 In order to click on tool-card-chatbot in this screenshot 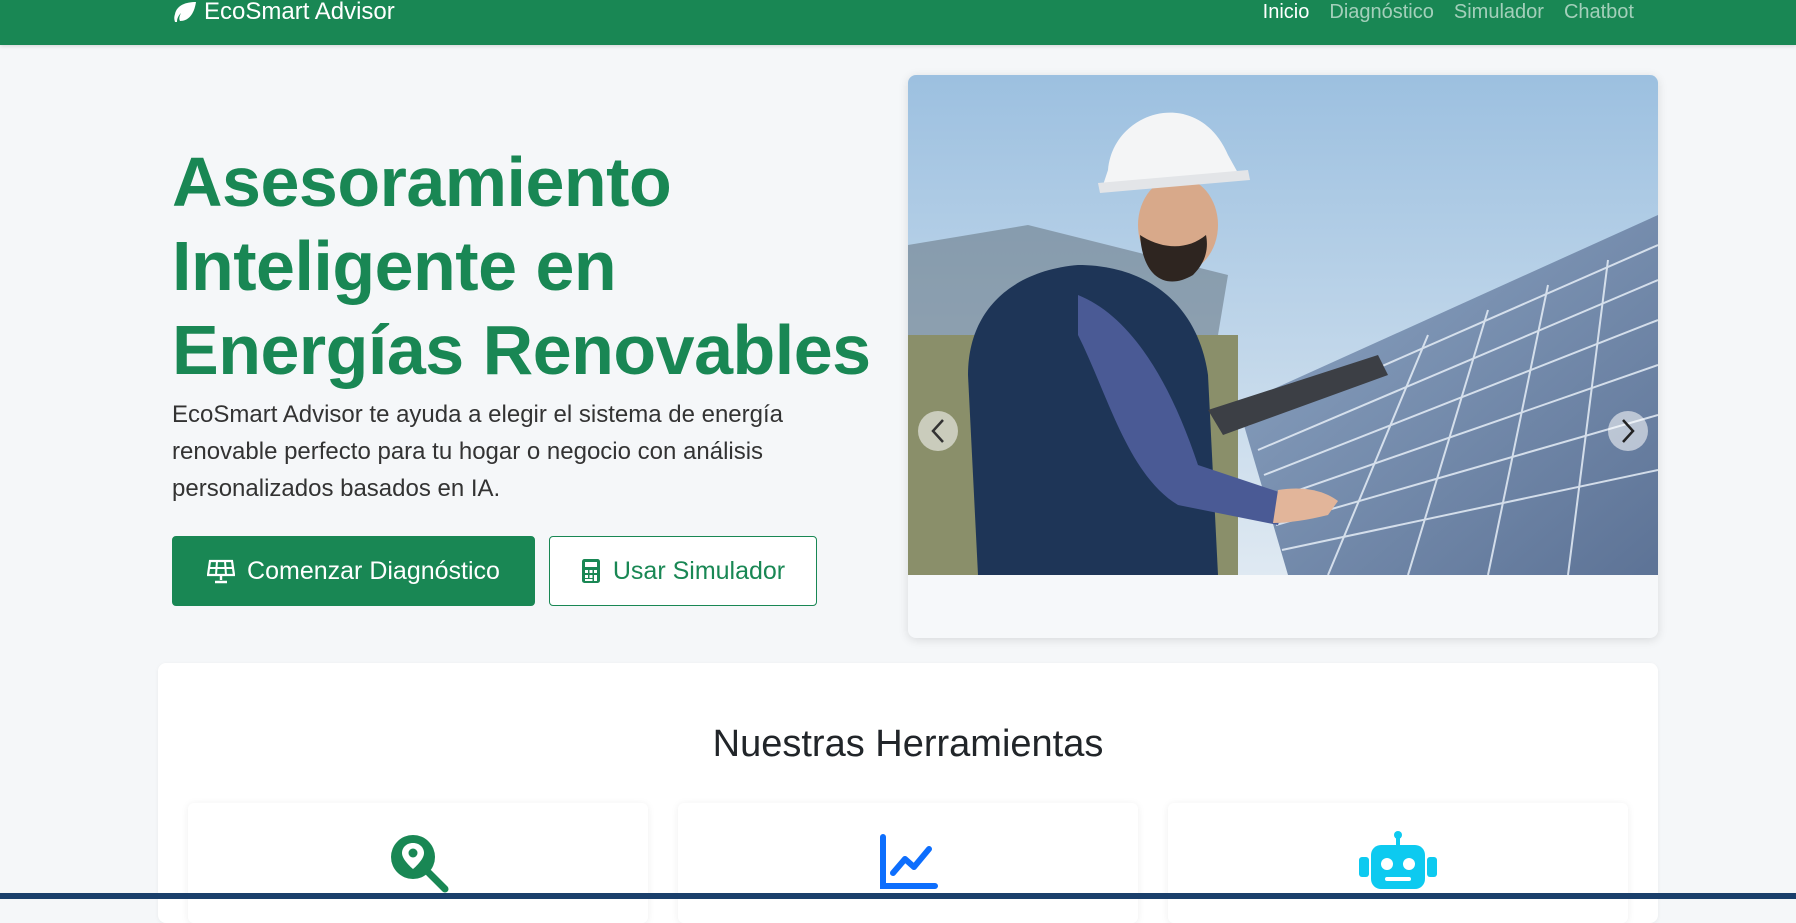, I will do `click(1398, 863)`.